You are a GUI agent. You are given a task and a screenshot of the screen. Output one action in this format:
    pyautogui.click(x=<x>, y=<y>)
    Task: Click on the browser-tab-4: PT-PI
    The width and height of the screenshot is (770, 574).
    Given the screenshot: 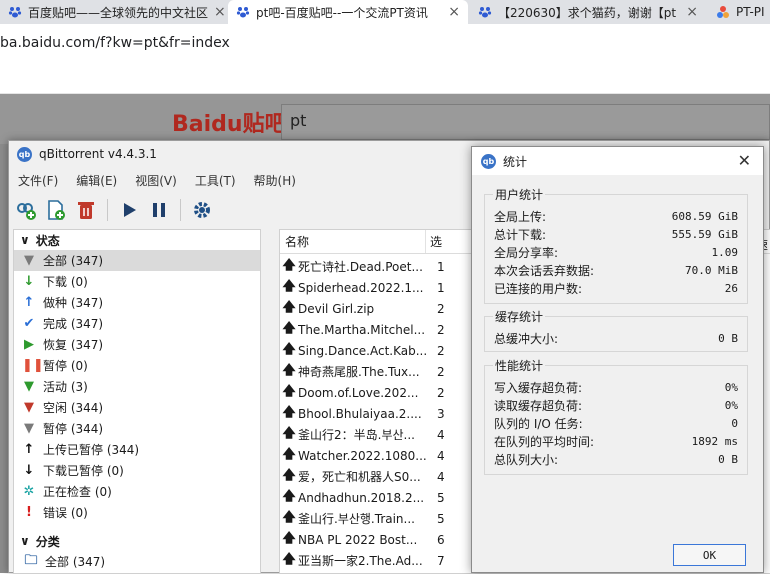 What is the action you would take?
    pyautogui.click(x=739, y=12)
    